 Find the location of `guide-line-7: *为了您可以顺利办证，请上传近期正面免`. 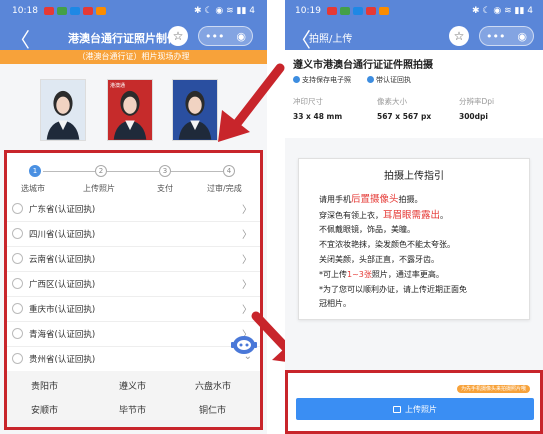

guide-line-7: *为了您可以顺利办证，请上传近期正面免 is located at coordinates (393, 289).